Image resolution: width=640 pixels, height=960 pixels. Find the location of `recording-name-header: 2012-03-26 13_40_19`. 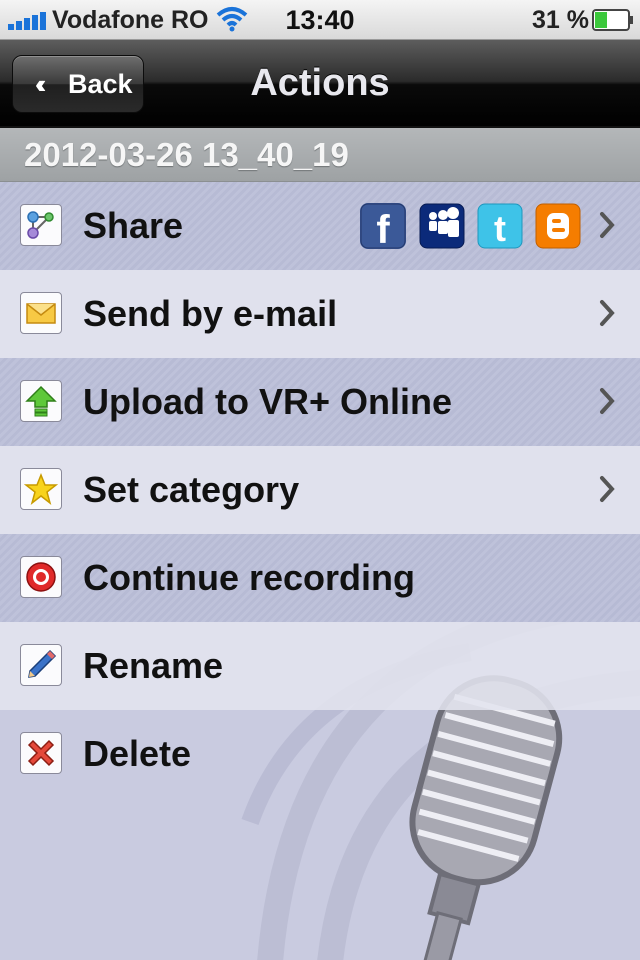

recording-name-header: 2012-03-26 13_40_19 is located at coordinates (320, 155).